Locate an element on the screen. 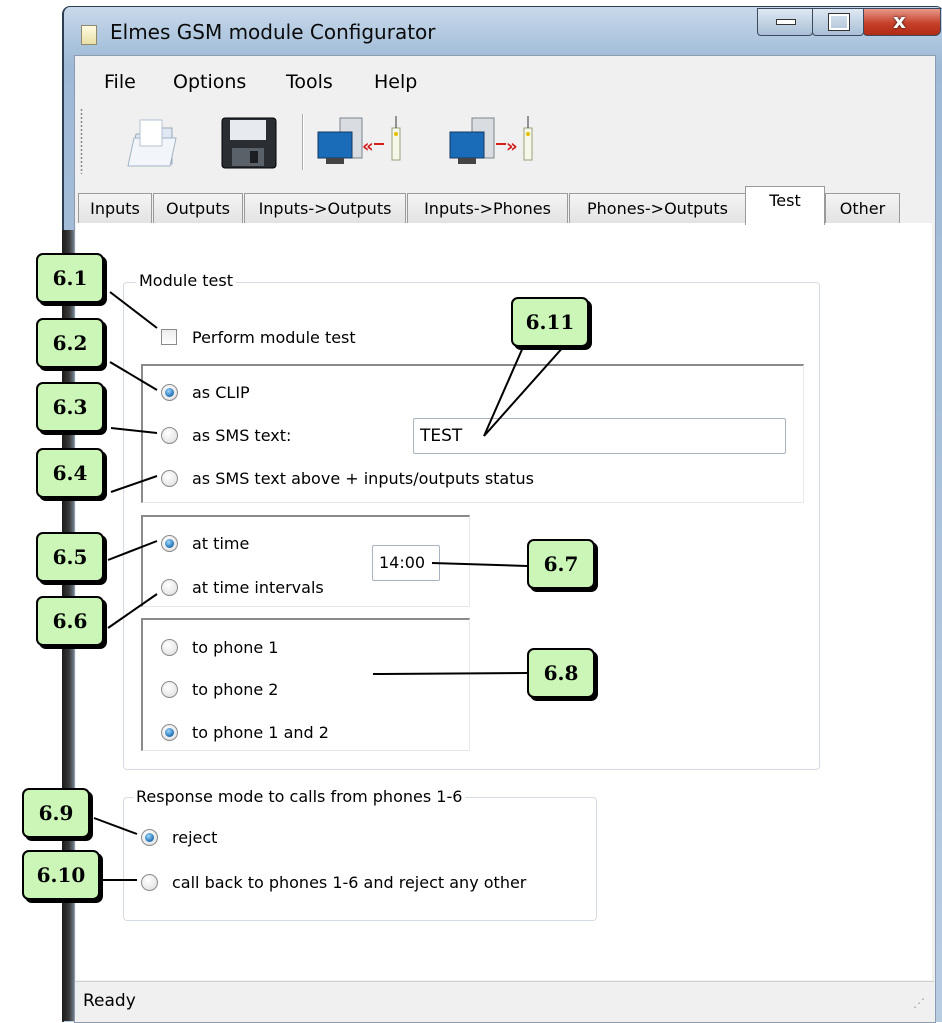  menu-bar: File Options Tools Help is located at coordinates (504, 83).